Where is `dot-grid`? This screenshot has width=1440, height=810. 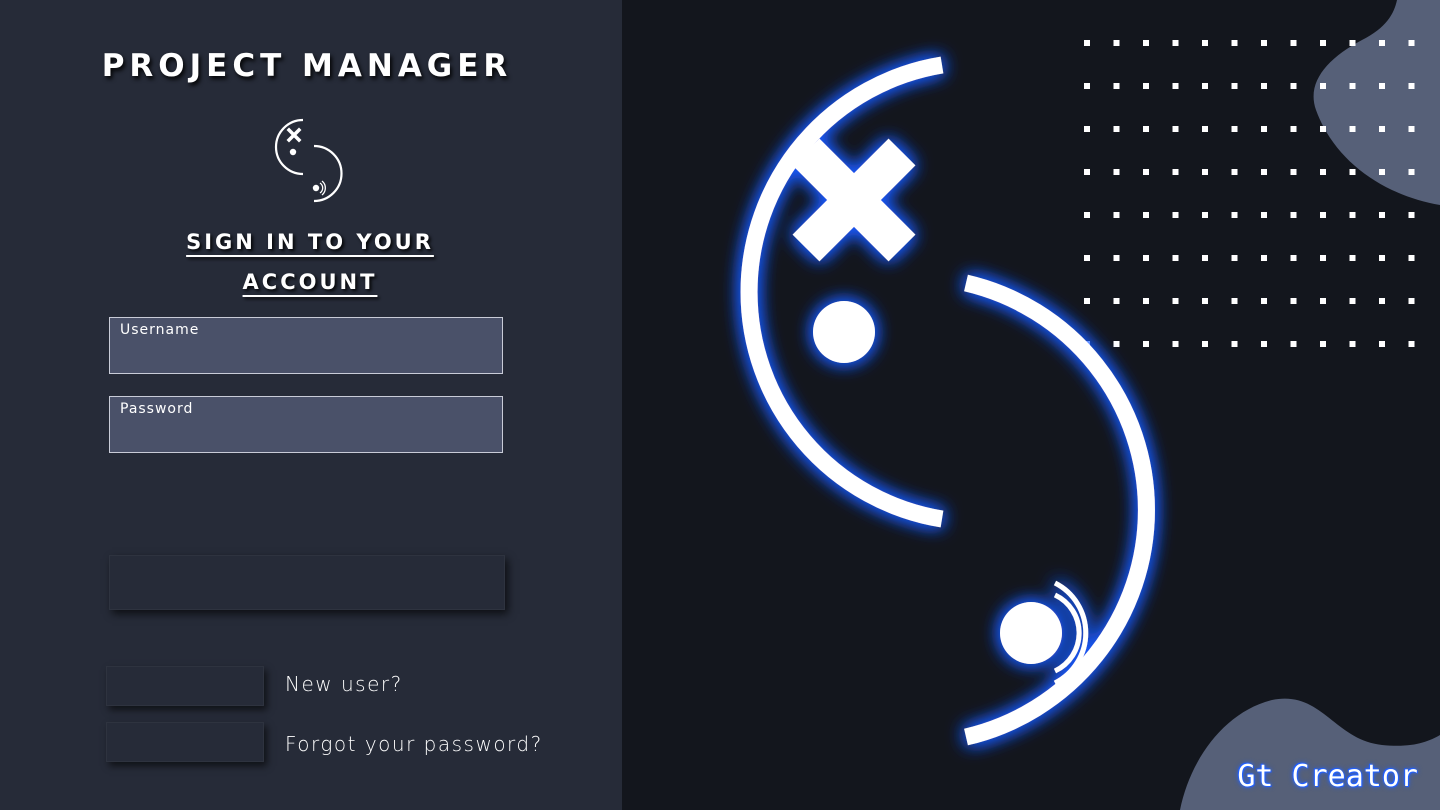
dot-grid is located at coordinates (1254, 205).